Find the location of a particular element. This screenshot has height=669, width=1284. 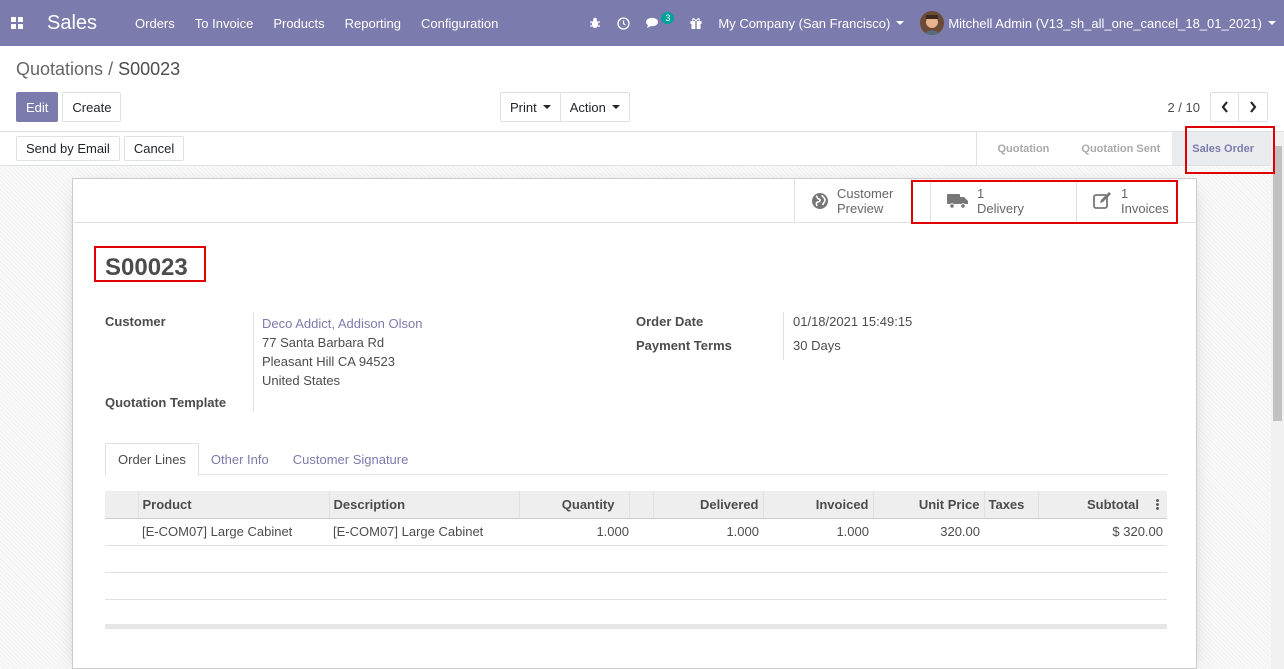

print-button: Print is located at coordinates (530, 107).